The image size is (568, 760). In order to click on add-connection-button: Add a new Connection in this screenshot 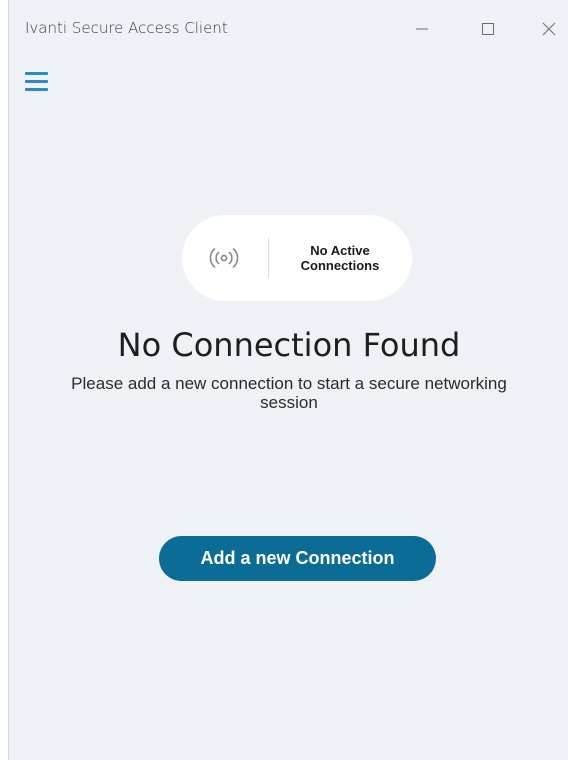, I will do `click(297, 558)`.